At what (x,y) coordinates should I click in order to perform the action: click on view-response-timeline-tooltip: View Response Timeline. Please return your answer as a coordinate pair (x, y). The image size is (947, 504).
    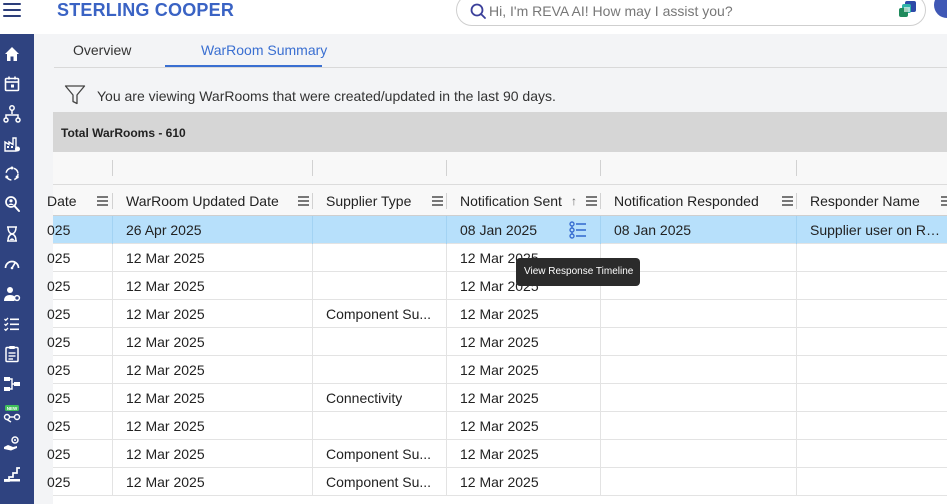
    Looking at the image, I should click on (578, 272).